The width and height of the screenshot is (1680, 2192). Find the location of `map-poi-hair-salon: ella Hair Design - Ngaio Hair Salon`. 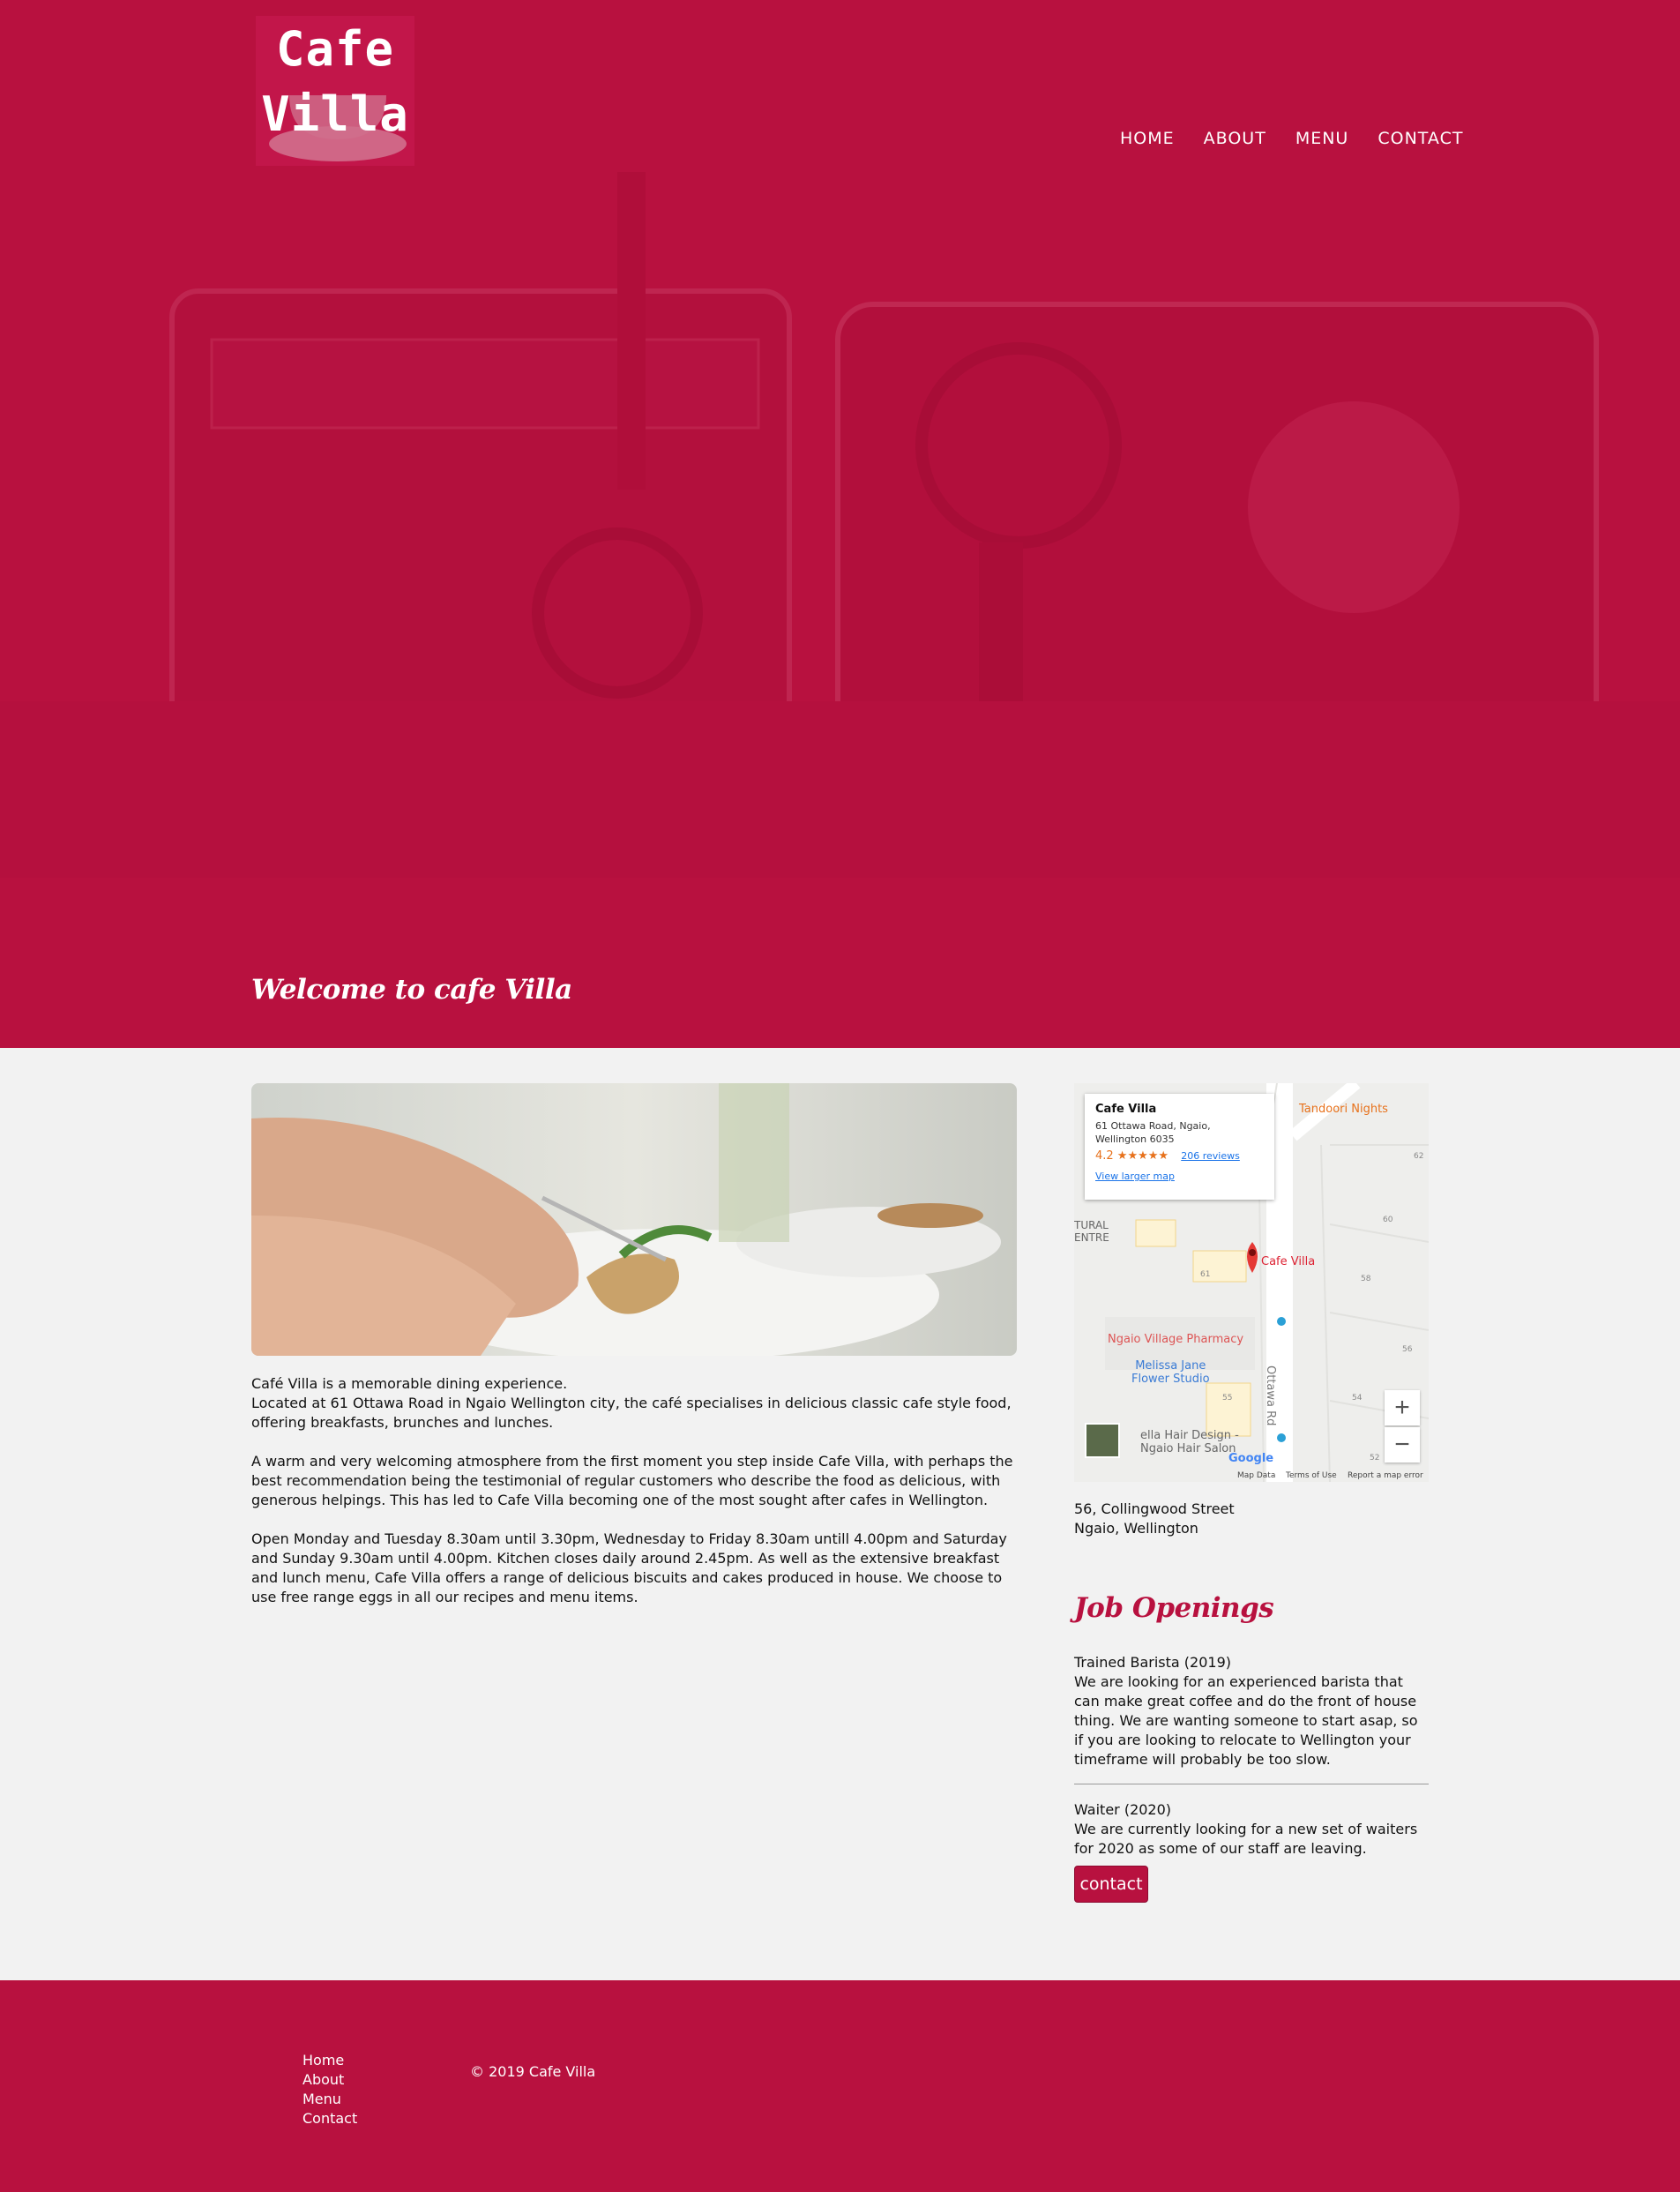

map-poi-hair-salon: ella Hair Design - Ngaio Hair Salon is located at coordinates (1189, 1442).